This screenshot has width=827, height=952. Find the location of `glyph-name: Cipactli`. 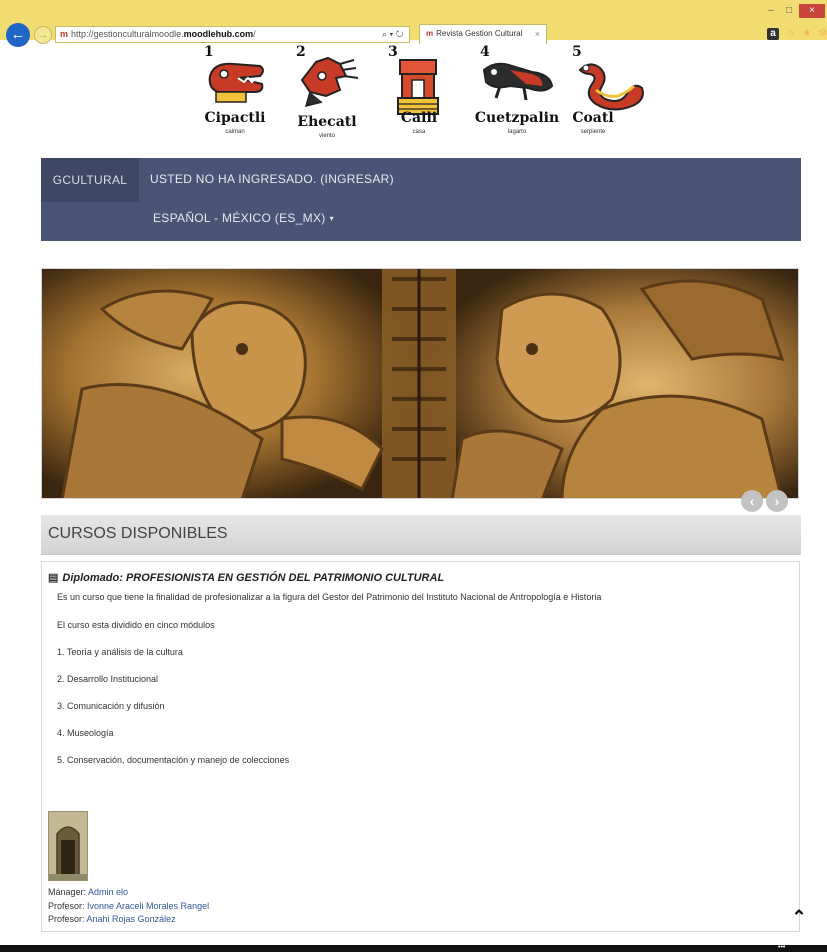

glyph-name: Cipactli is located at coordinates (235, 118).